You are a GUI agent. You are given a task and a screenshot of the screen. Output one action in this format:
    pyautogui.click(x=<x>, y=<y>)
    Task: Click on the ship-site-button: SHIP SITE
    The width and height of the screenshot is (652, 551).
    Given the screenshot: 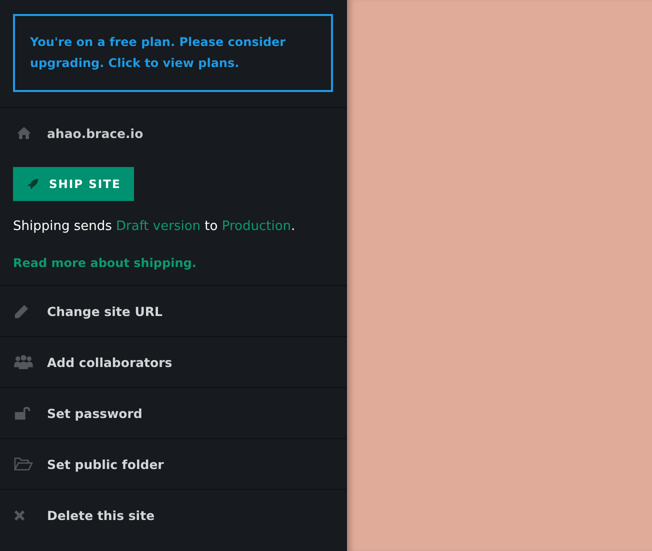 What is the action you would take?
    pyautogui.click(x=73, y=184)
    